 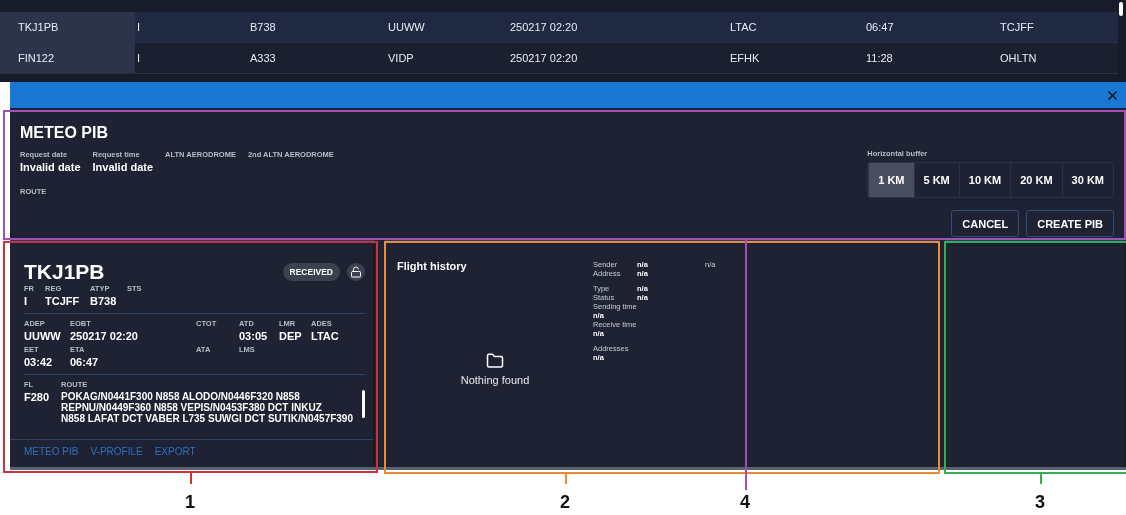 What do you see at coordinates (406, 27) in the screenshot?
I see `table-cell-text: UUWW` at bounding box center [406, 27].